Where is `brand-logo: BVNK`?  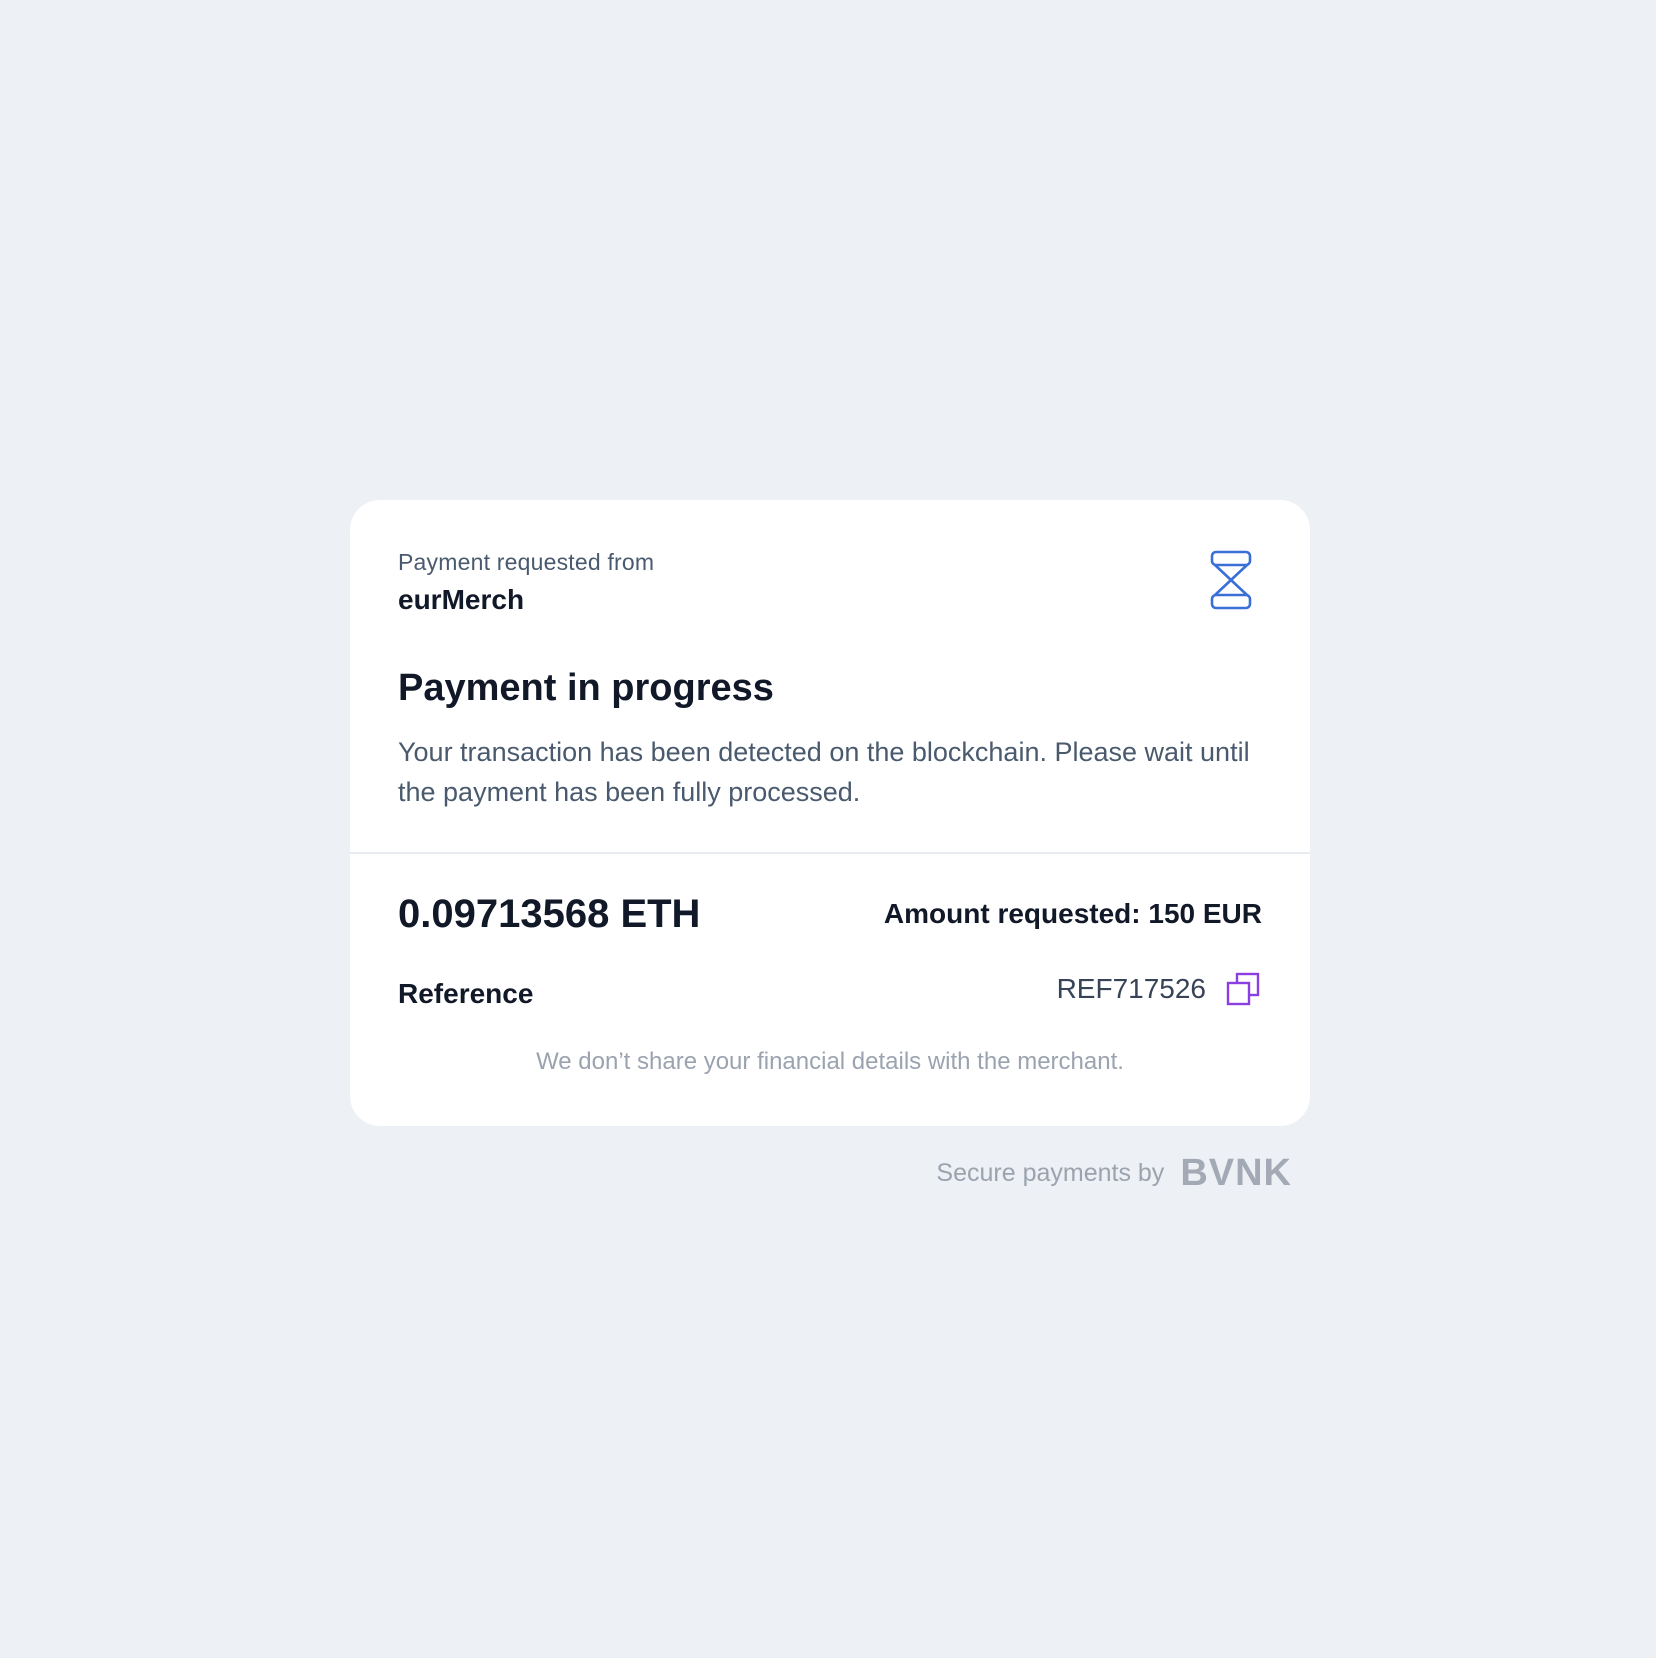
brand-logo: BVNK is located at coordinates (1236, 1173).